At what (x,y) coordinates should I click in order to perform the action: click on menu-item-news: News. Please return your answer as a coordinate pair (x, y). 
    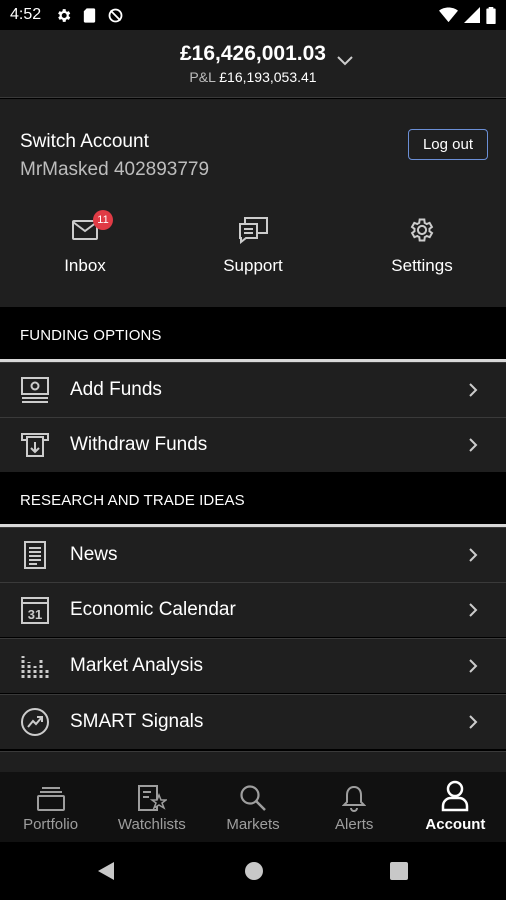
    Looking at the image, I should click on (253, 554).